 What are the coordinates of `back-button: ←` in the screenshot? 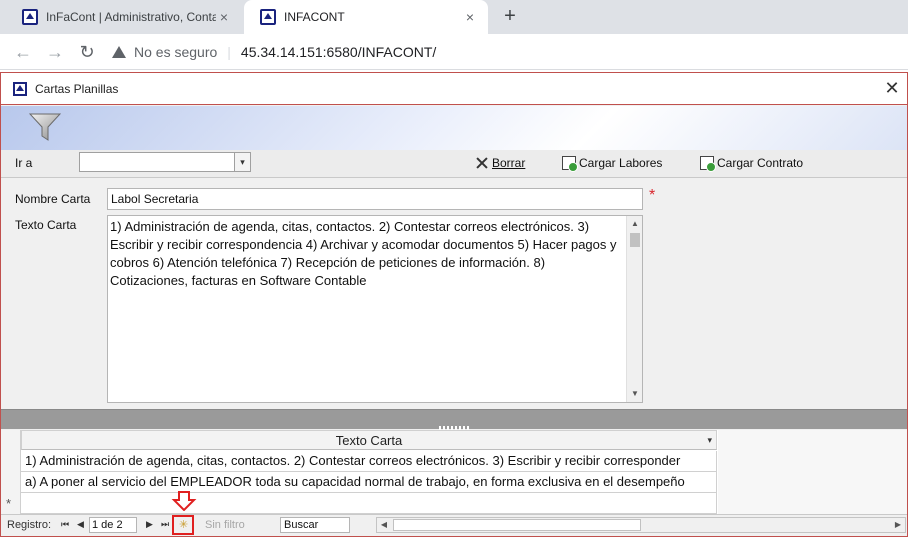 It's located at (23, 52).